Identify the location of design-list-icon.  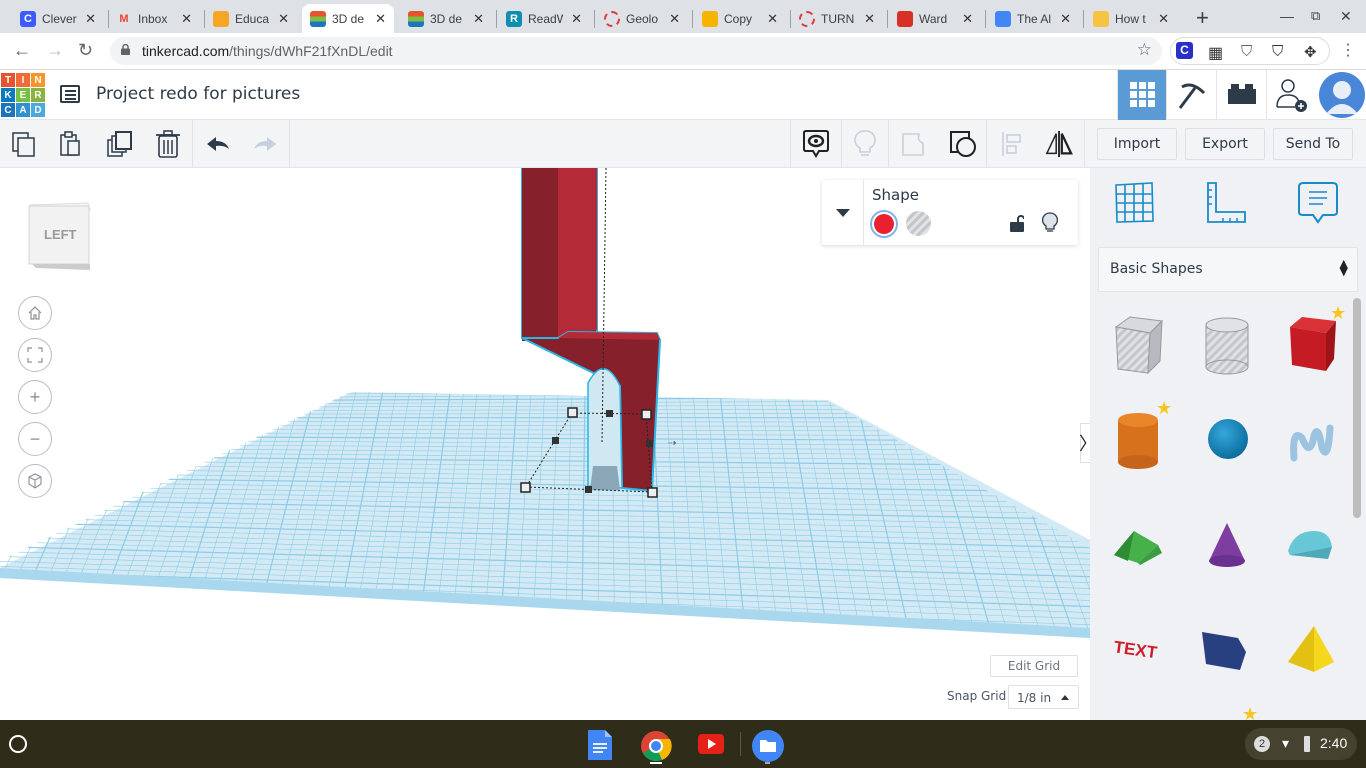
(70, 94).